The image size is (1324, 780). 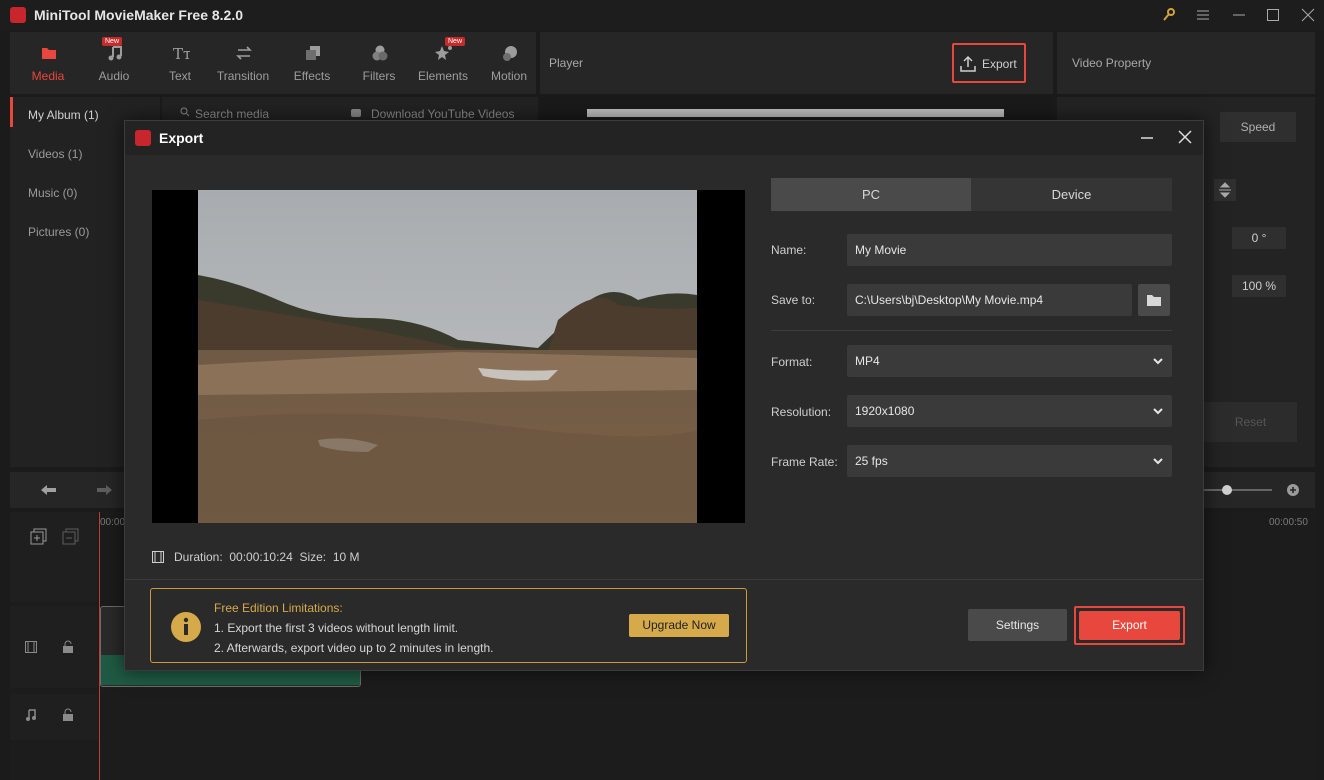 I want to click on frame-rate-value: 25 fps, so click(x=871, y=461).